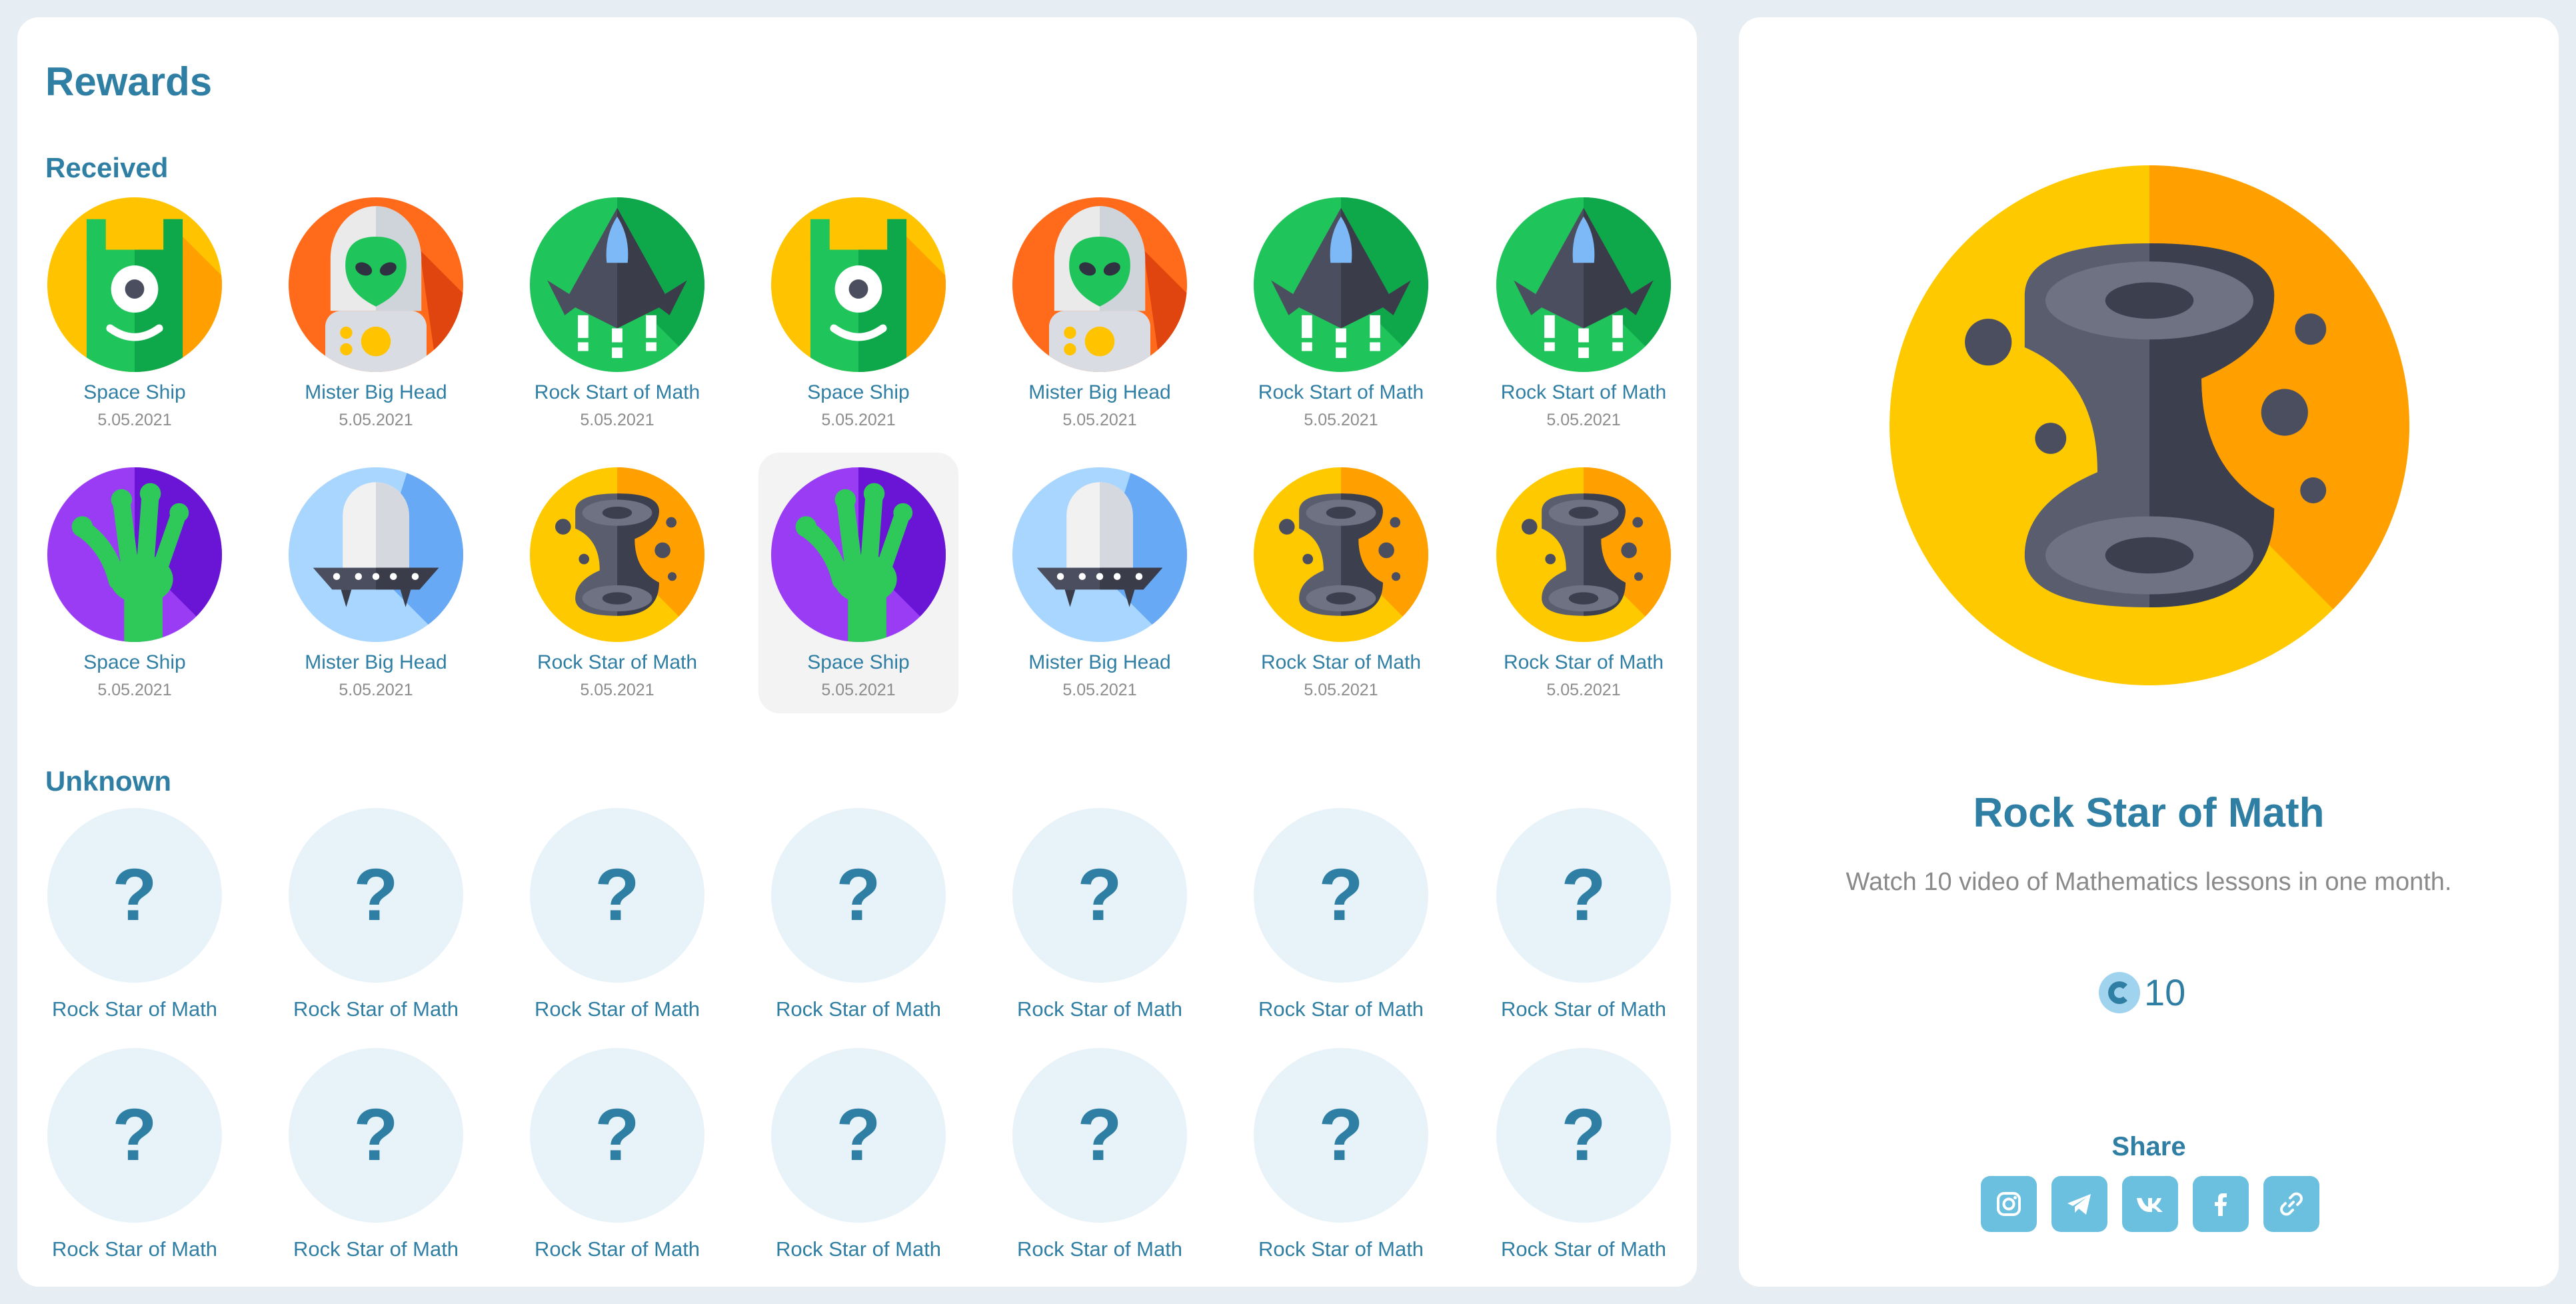 The image size is (2576, 1304). Describe the element at coordinates (2165, 992) in the screenshot. I see `points-value: 10` at that location.